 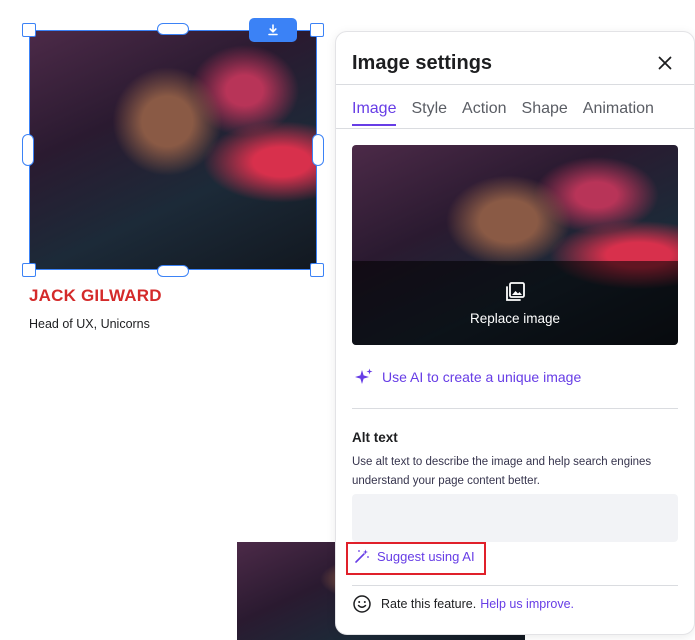 What do you see at coordinates (545, 113) in the screenshot?
I see `tab-shape: Shape` at bounding box center [545, 113].